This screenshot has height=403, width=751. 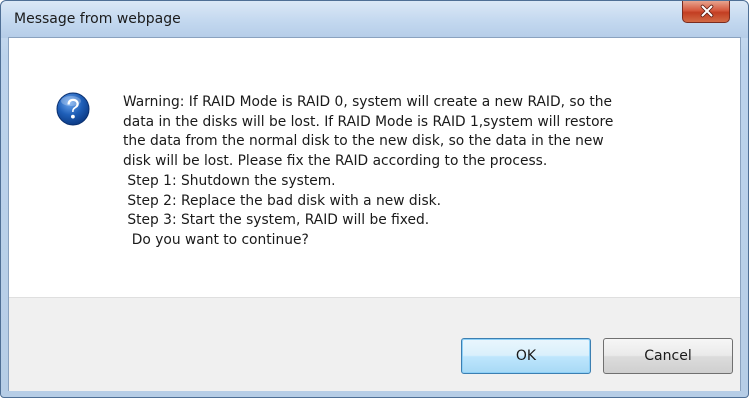 I want to click on message-line: Do you want to continue?, so click(x=216, y=239).